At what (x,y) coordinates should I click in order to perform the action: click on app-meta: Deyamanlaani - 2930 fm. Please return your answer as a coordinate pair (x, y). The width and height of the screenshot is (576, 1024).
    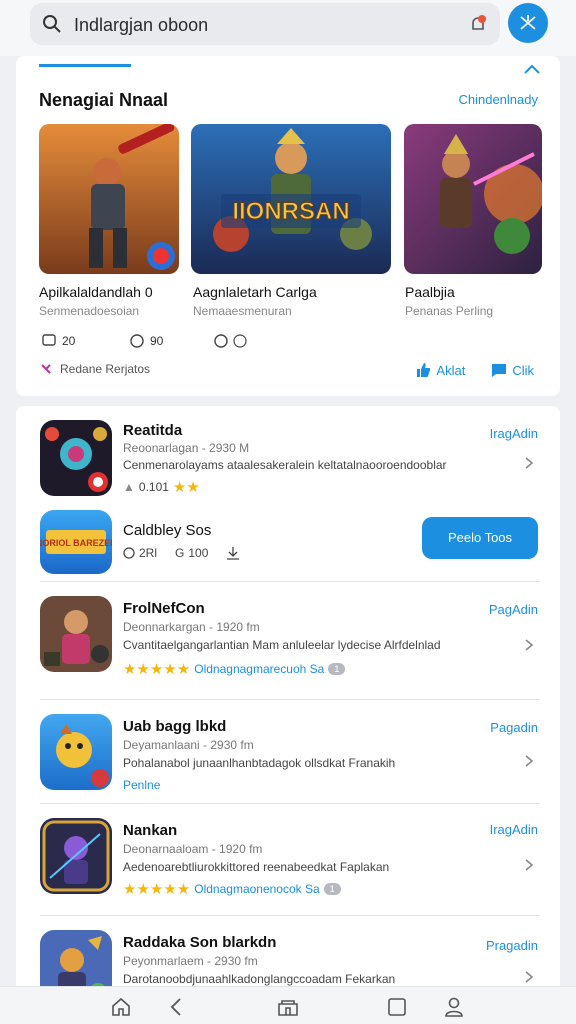
    Looking at the image, I should click on (188, 745).